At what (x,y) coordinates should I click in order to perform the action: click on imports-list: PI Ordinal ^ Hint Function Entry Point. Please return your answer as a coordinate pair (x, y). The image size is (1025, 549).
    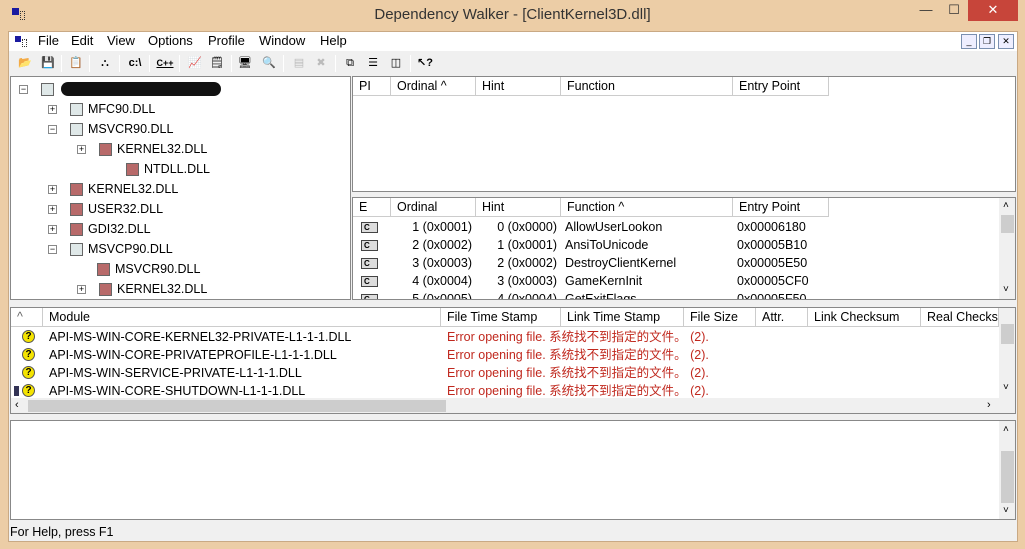
    Looking at the image, I should click on (684, 134).